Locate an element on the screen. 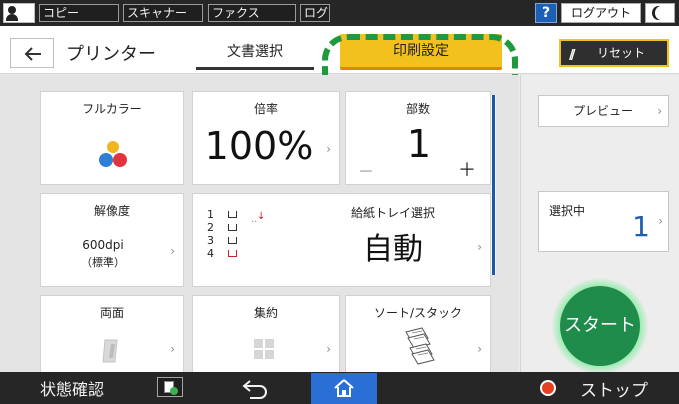 The image size is (679, 404). tile-paper-tray: 給紙トレイ選択 1 2 3 4 ↓ ·· 自動 › is located at coordinates (341, 240).